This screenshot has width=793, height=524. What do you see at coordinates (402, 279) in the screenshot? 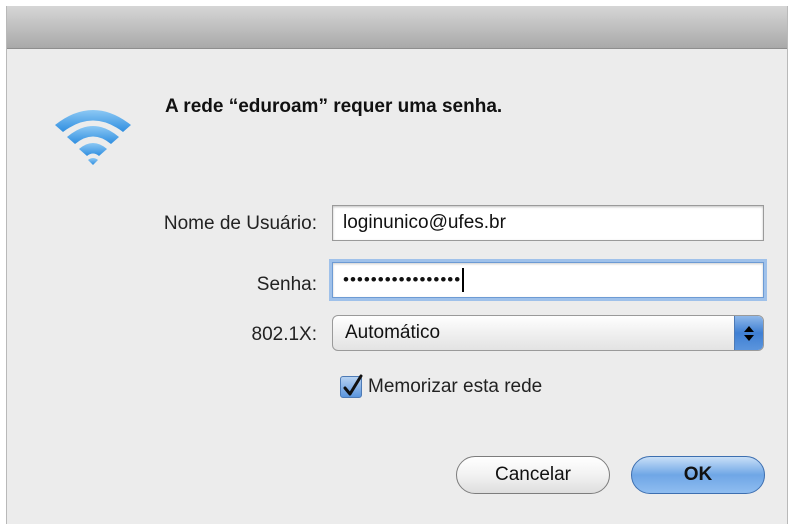
I see `password-dots: •••••••••••••••••` at bounding box center [402, 279].